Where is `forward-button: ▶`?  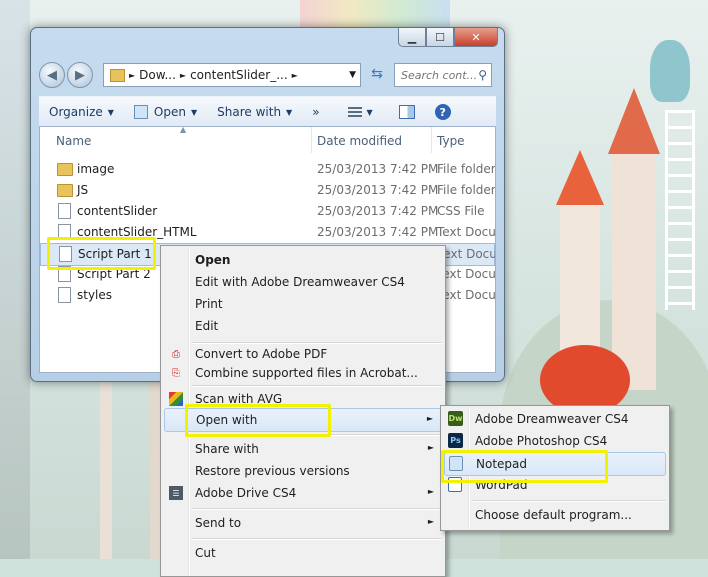
forward-button: ▶ is located at coordinates (80, 75).